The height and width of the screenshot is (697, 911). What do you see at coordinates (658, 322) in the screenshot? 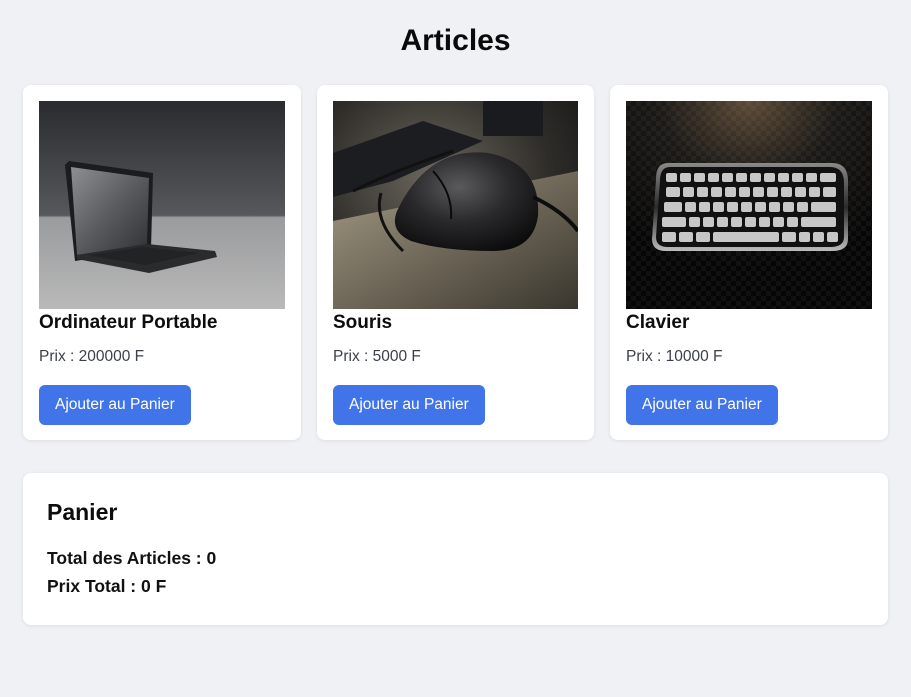
I see `product-name: Clavier` at bounding box center [658, 322].